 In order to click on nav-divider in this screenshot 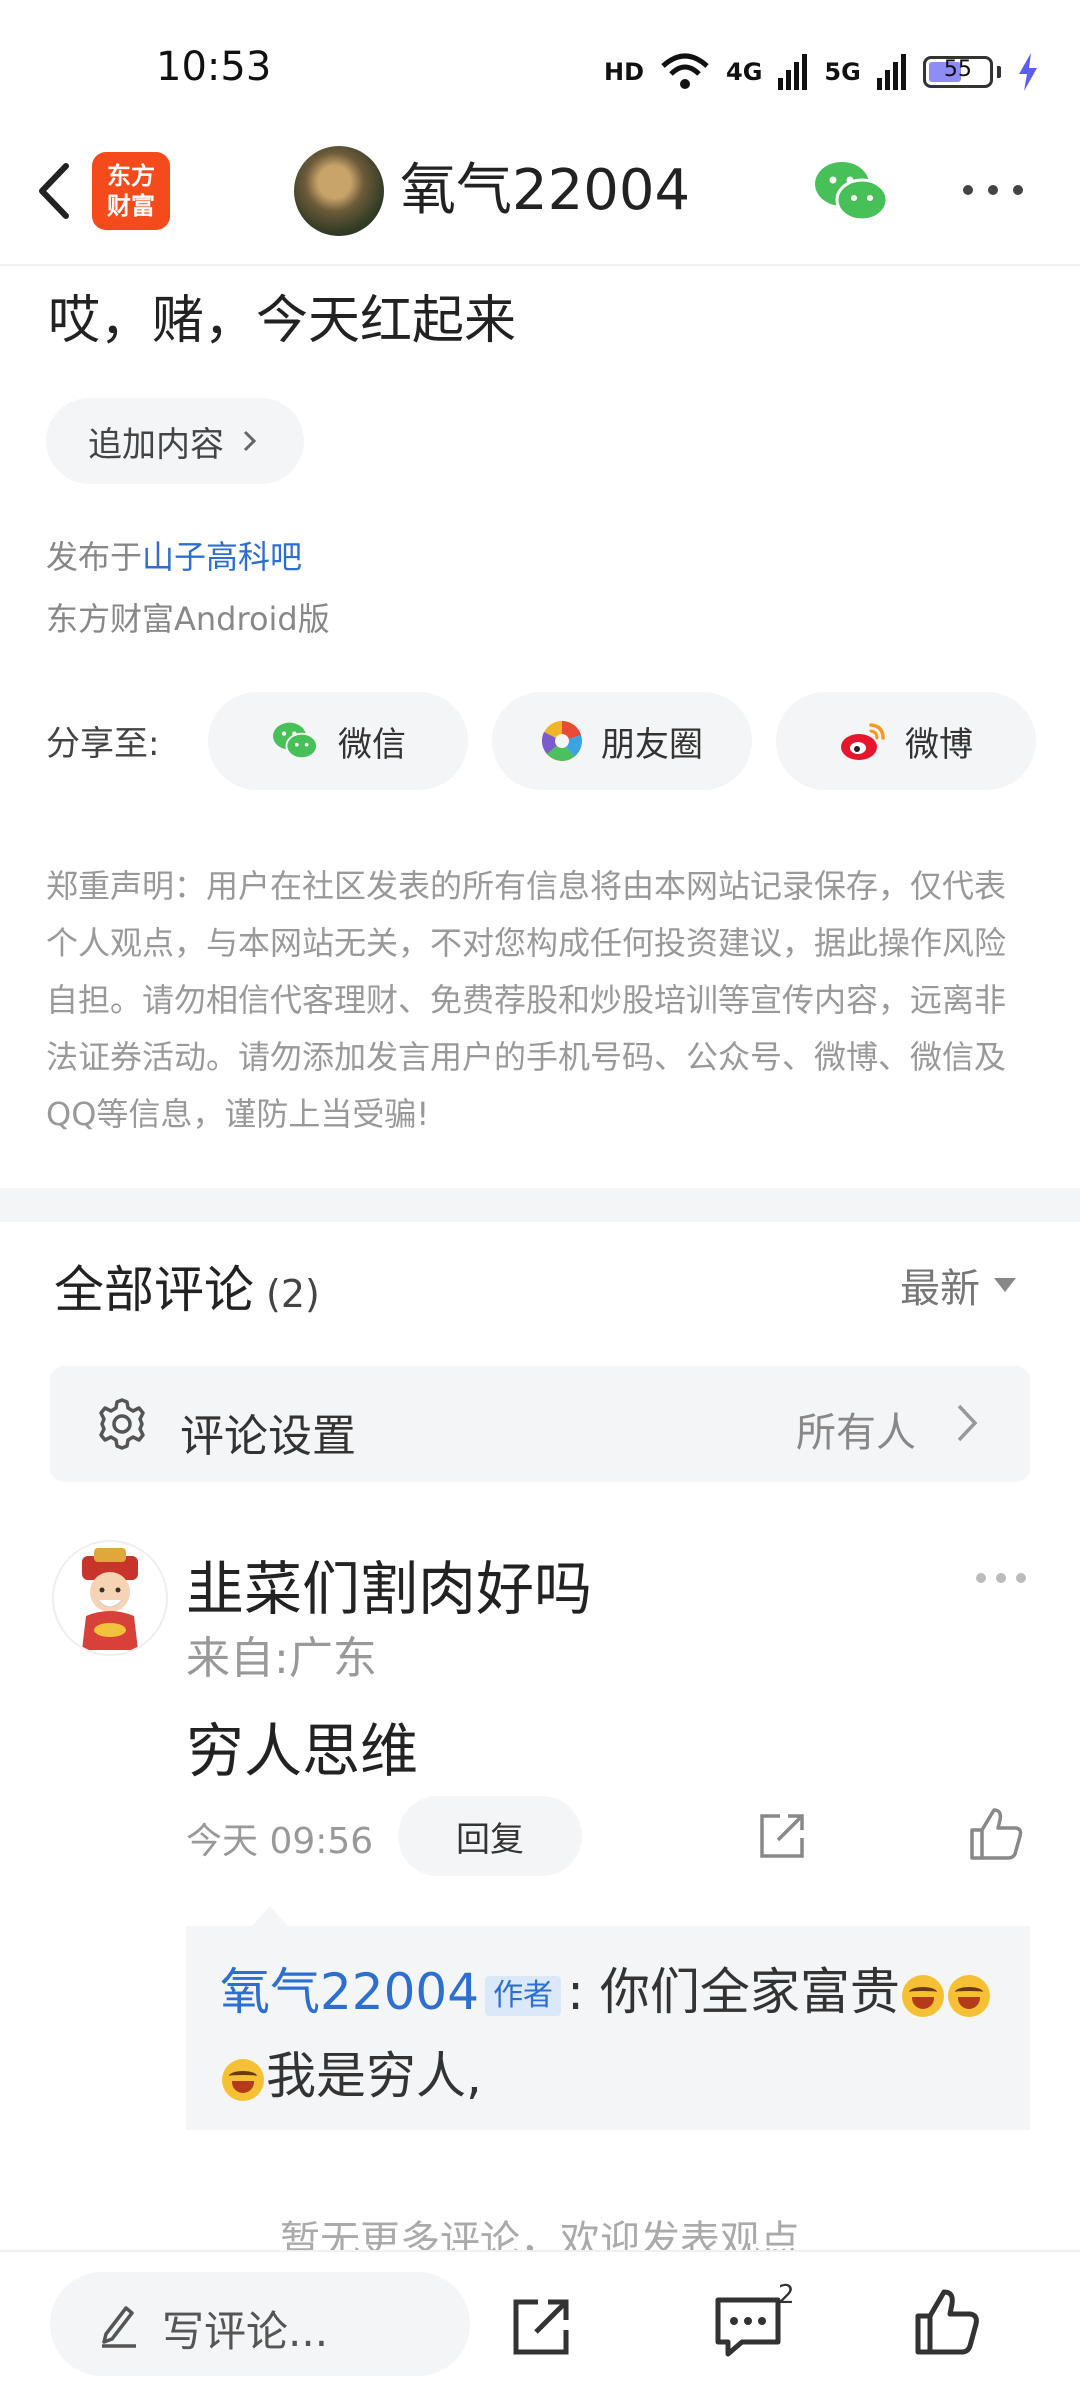, I will do `click(540, 265)`.